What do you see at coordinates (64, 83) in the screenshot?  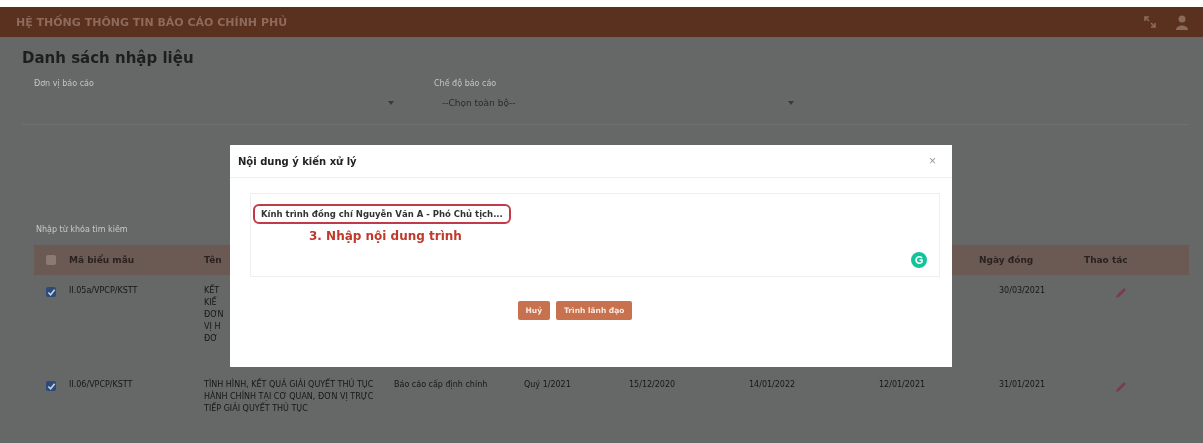 I see `filter-label: Đơn vị báo cáo` at bounding box center [64, 83].